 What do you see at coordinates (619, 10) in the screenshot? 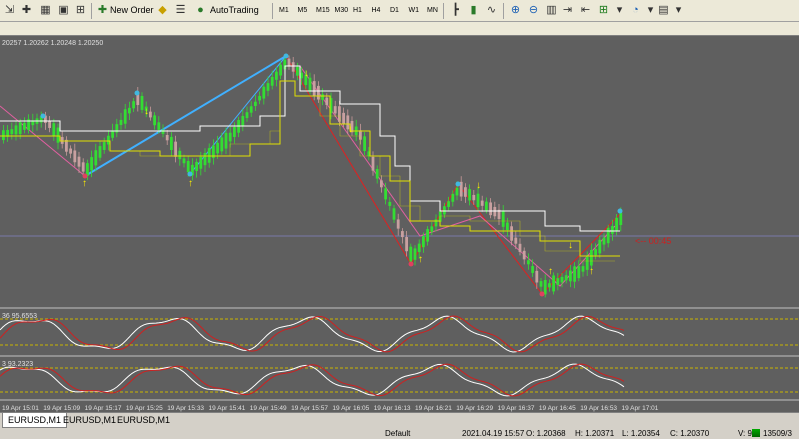
I see `indicators-dropdown-icon: ▾` at bounding box center [619, 10].